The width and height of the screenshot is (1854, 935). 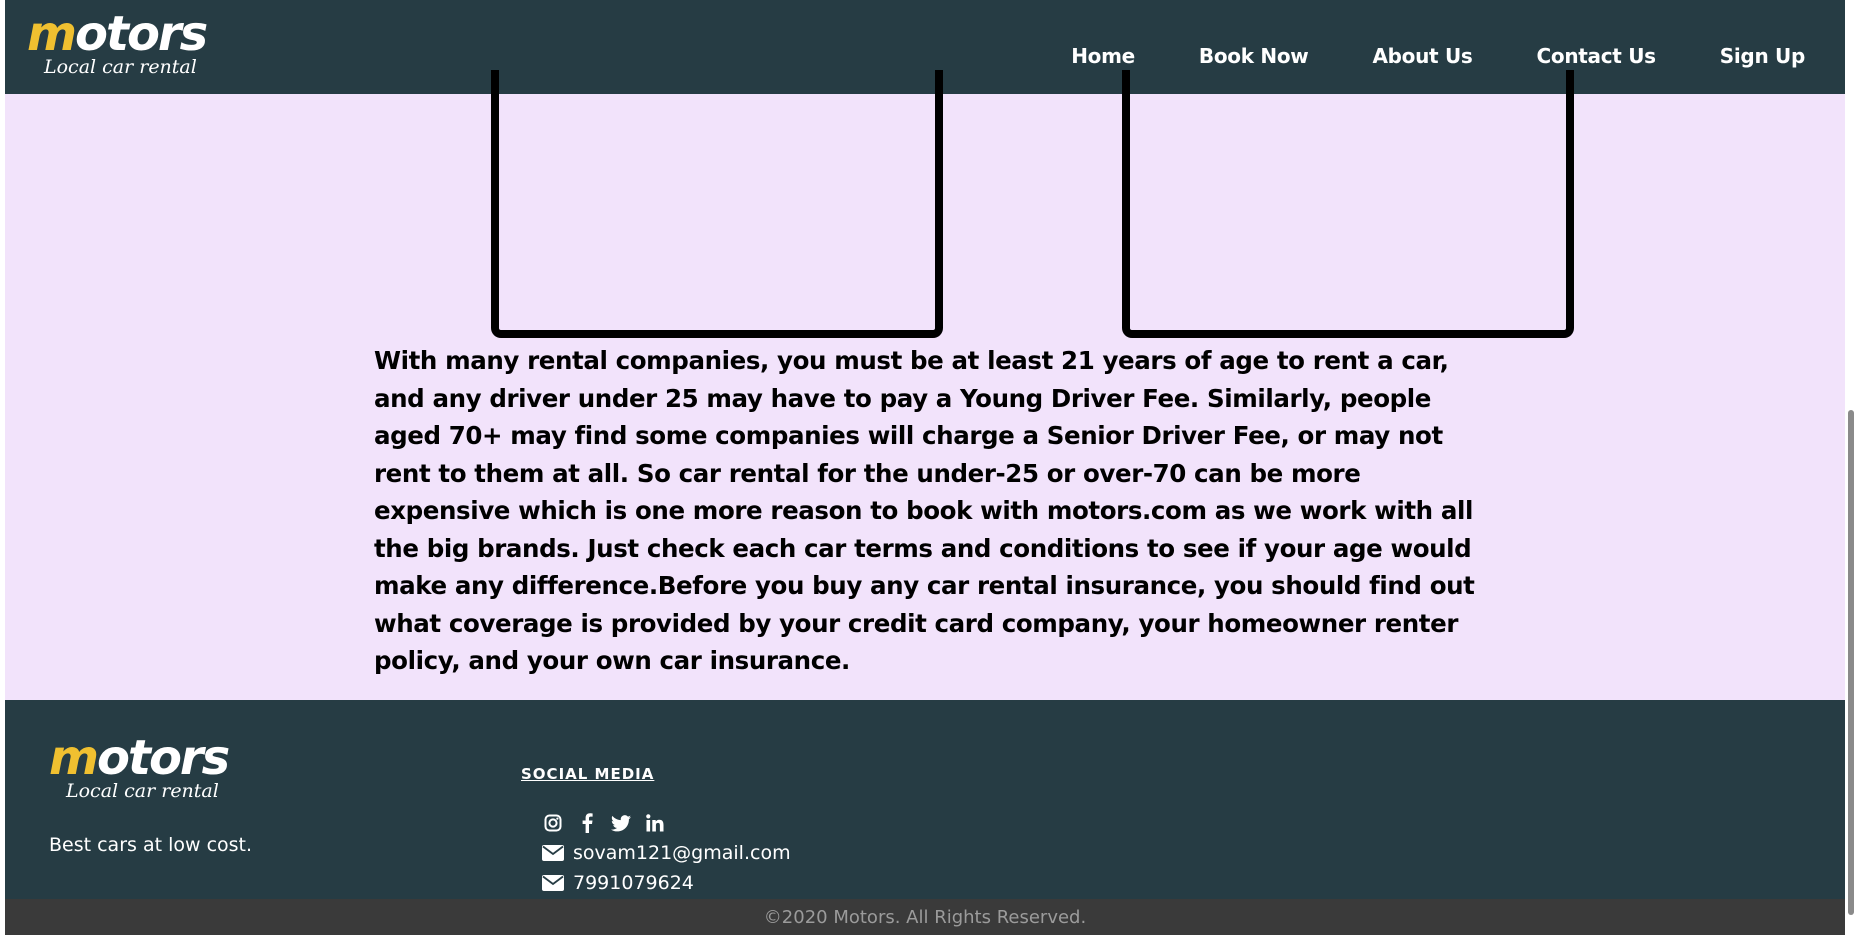 What do you see at coordinates (1597, 56) in the screenshot?
I see `nav-contact-us-link: Contact Us` at bounding box center [1597, 56].